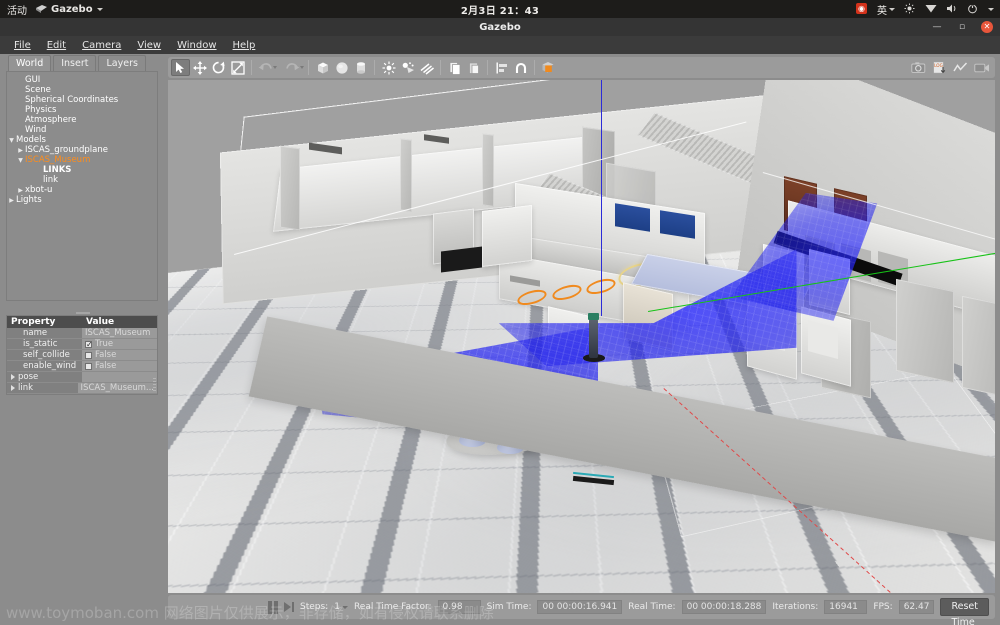 The image size is (1000, 625). Describe the element at coordinates (82, 344) in the screenshot. I see `table-row: is_static True` at that location.